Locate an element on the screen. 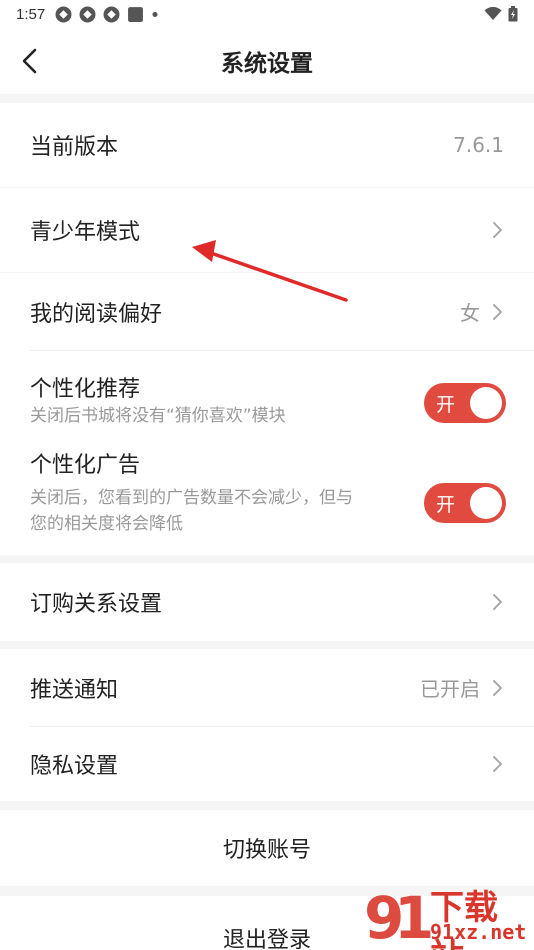  personal-rec-toggle: 开 is located at coordinates (465, 403).